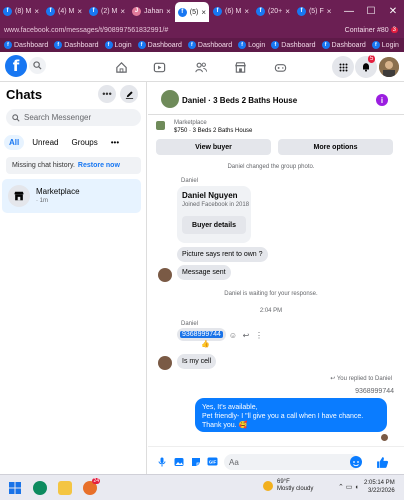 The height and width of the screenshot is (500, 404). Describe the element at coordinates (213, 147) in the screenshot. I see `view-buyer-button: View buyer` at that location.